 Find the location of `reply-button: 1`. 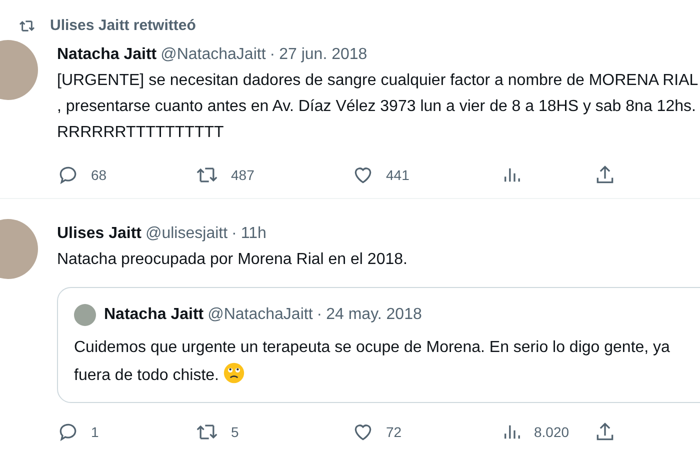

reply-button: 1 is located at coordinates (126, 432).